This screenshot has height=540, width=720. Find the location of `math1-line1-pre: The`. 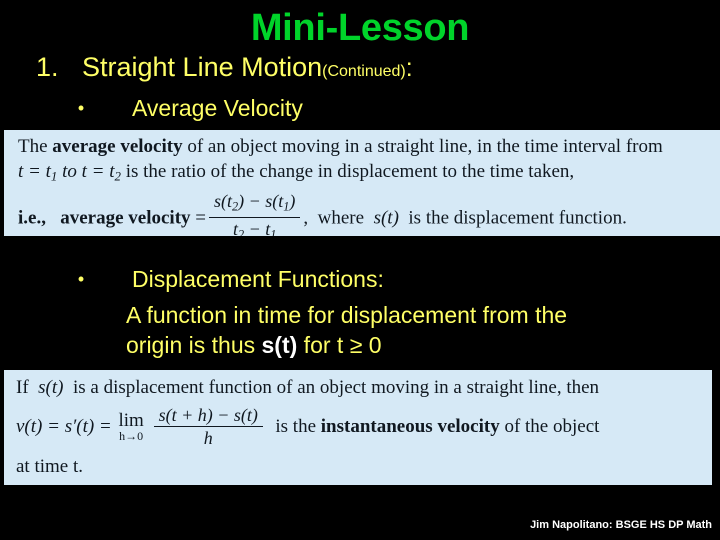

math1-line1-pre: The is located at coordinates (35, 146).